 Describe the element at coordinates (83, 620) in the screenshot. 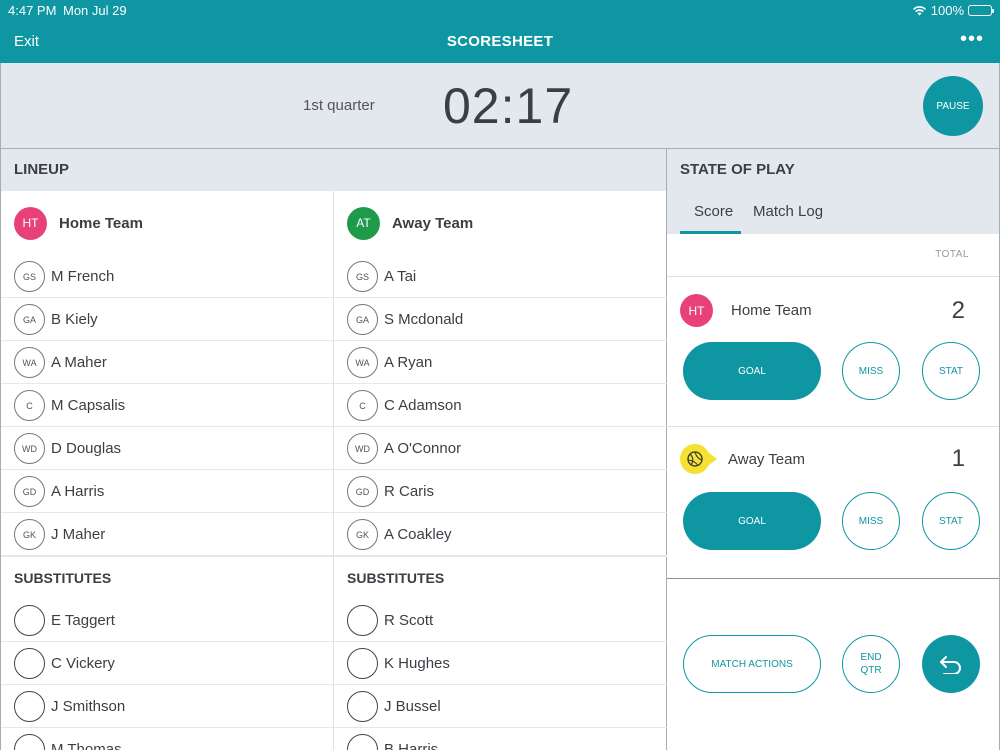

I see `player-name: E Taggert` at that location.